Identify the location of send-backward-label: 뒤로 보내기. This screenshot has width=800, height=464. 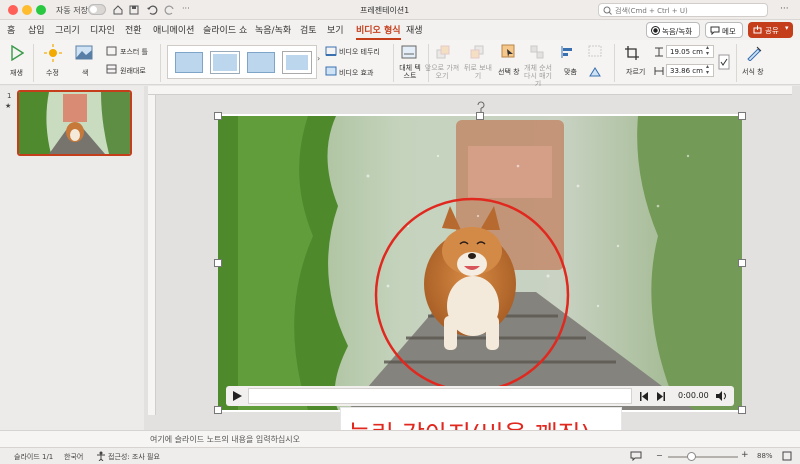
(478, 72).